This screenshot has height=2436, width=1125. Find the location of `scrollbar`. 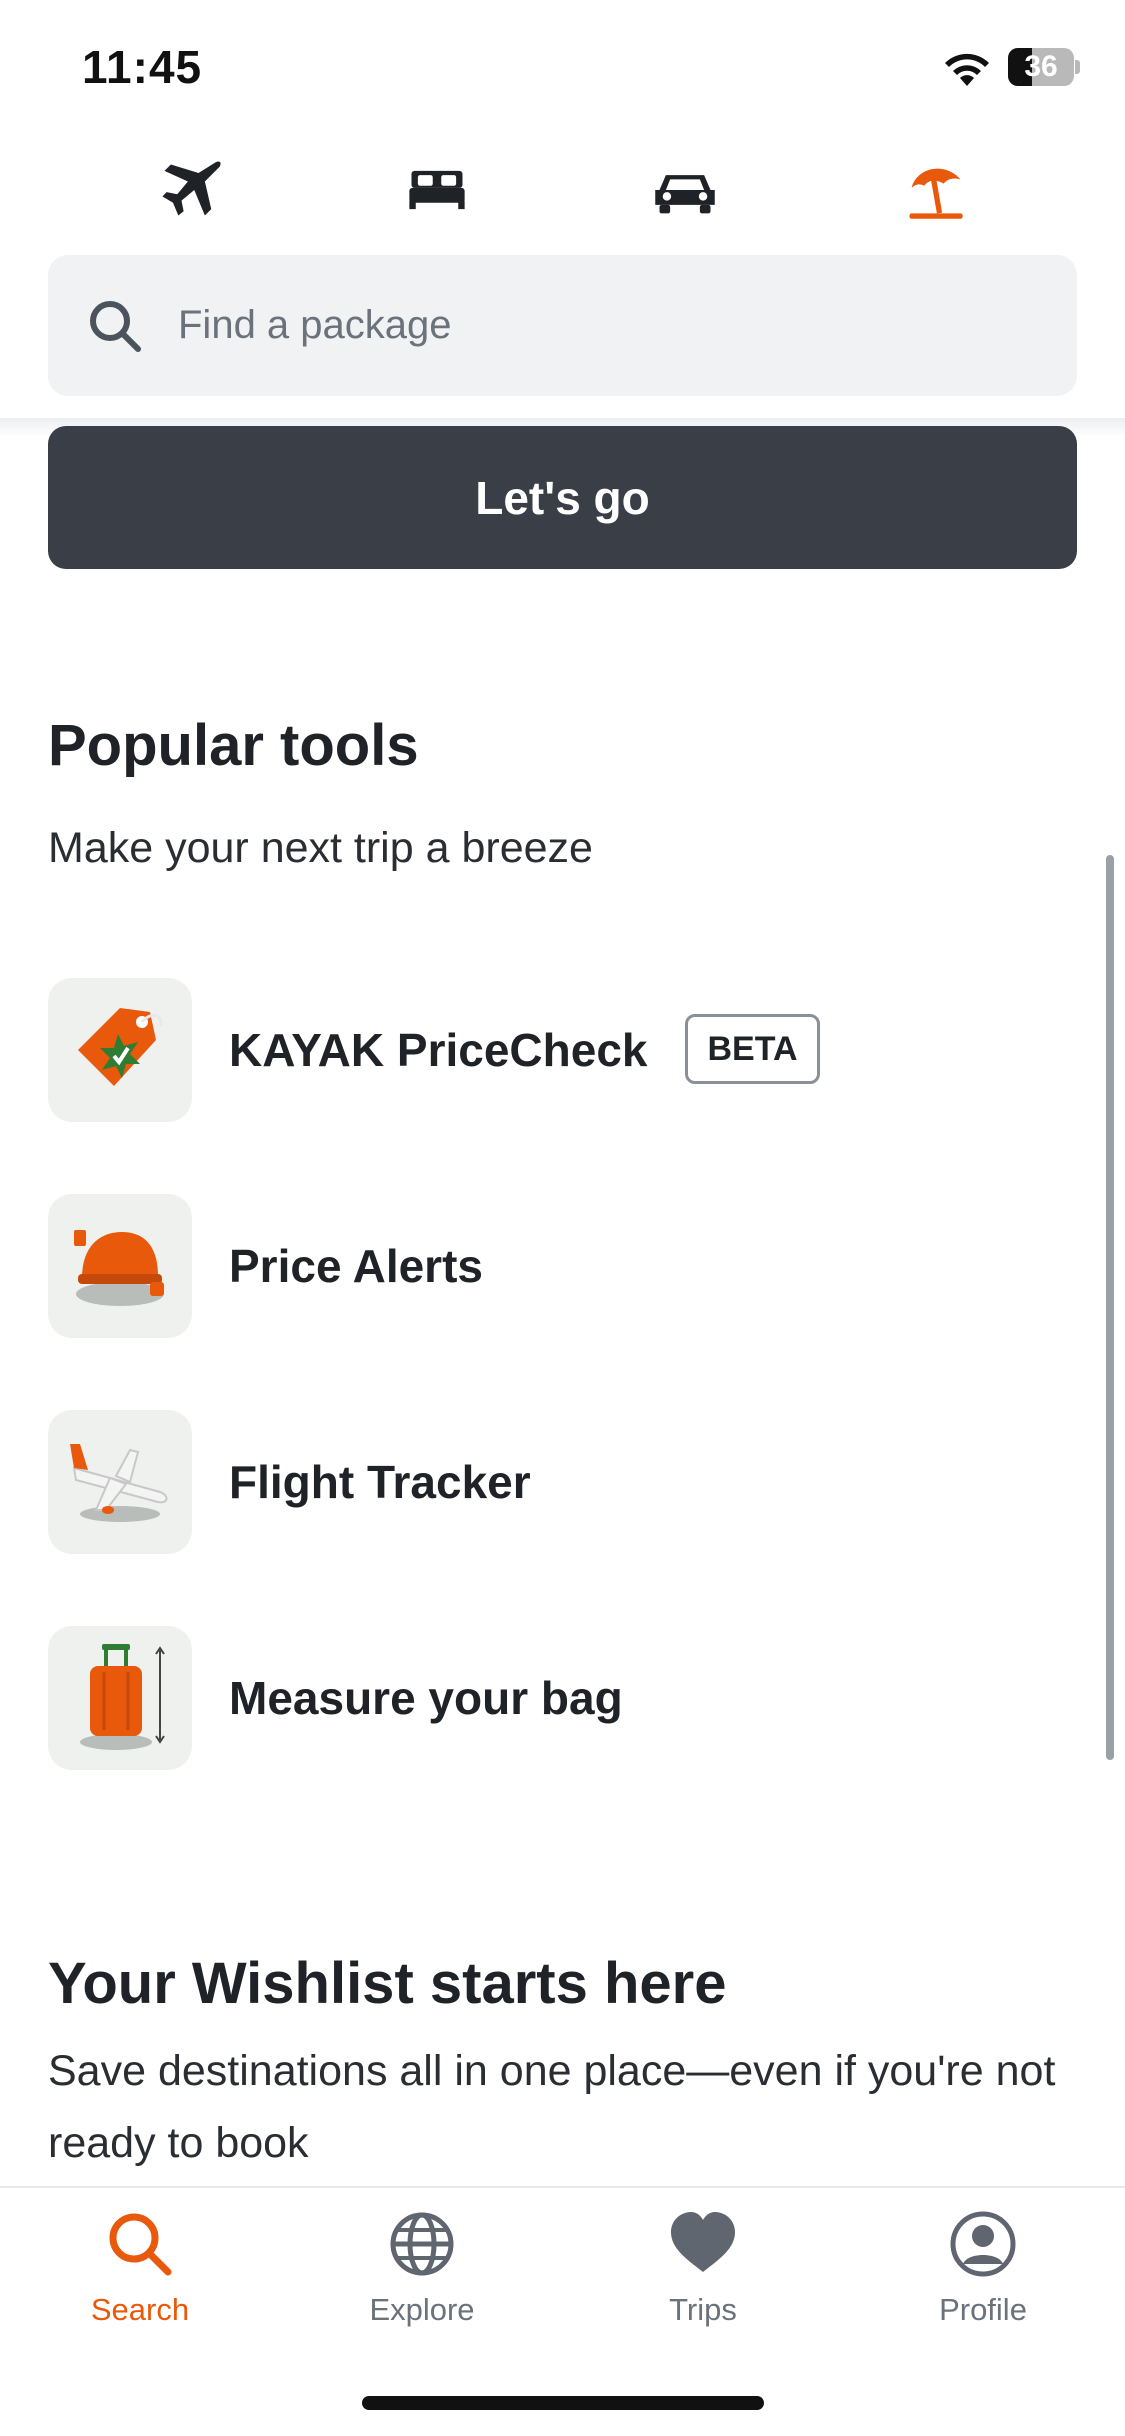

scrollbar is located at coordinates (1110, 1307).